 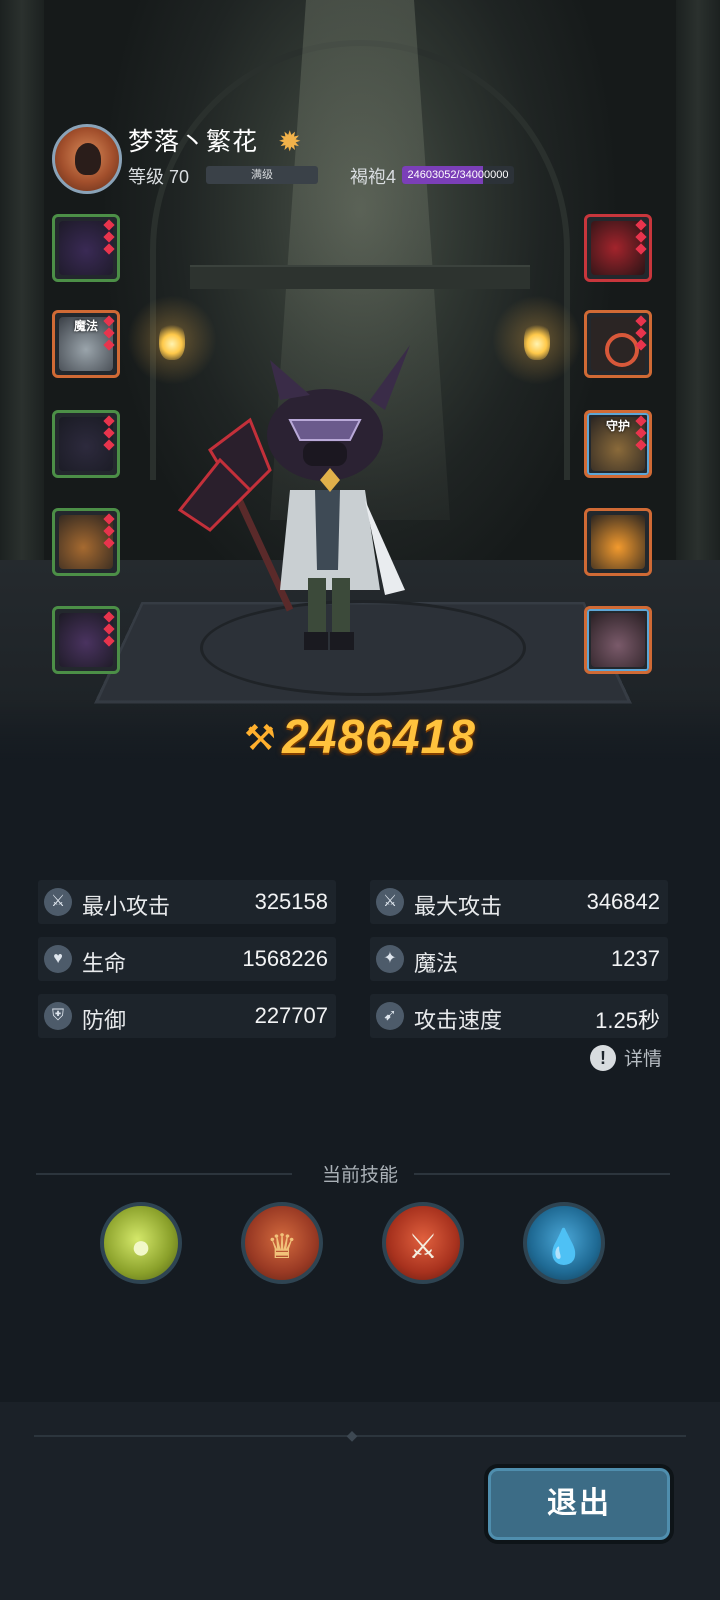 I want to click on stat-attack-speed: ➹ 攻击速度 1.25秒, so click(x=519, y=1016).